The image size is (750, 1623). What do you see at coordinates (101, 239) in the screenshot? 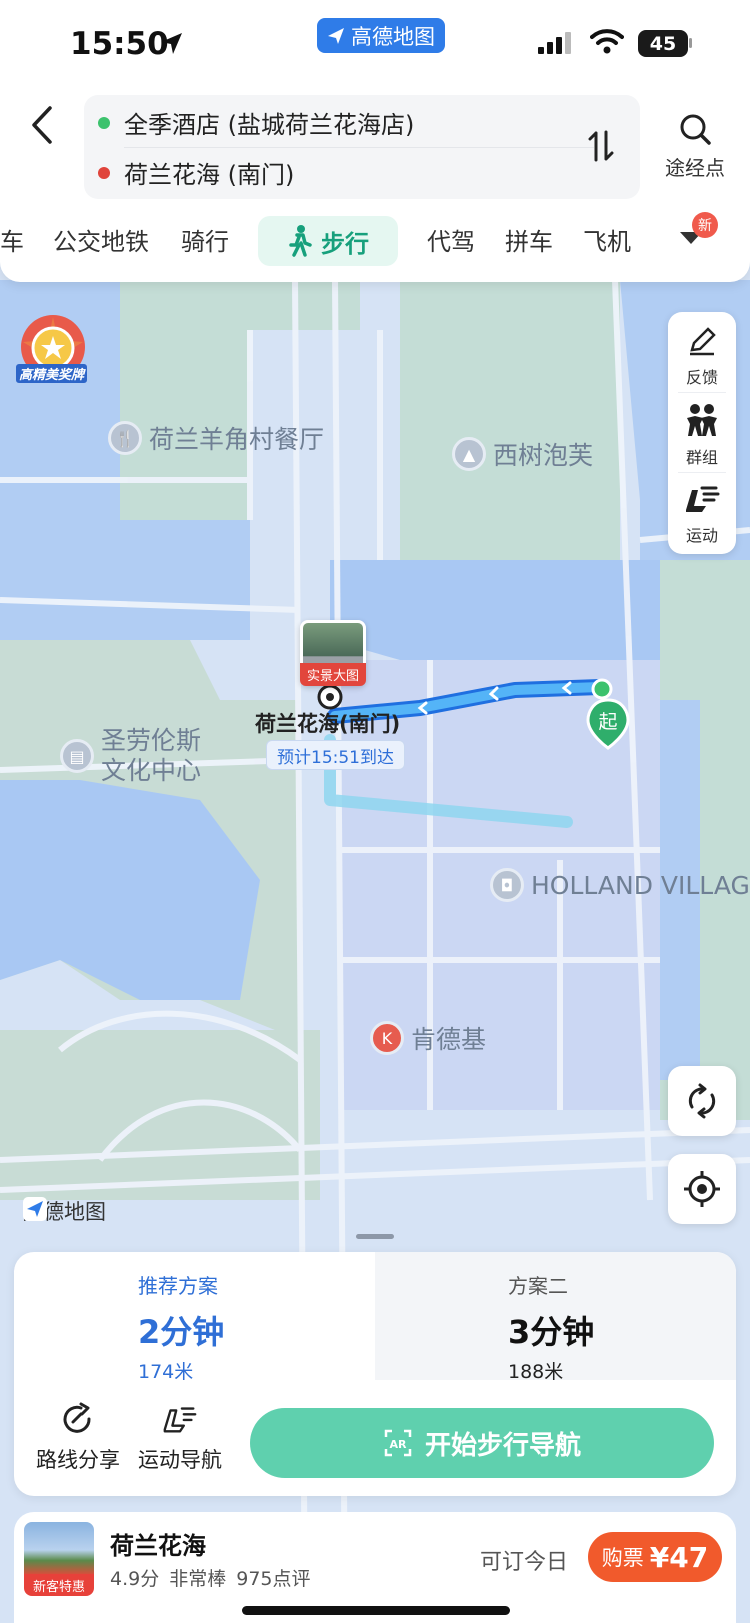
I see `tab-transit: 公交地铁` at bounding box center [101, 239].